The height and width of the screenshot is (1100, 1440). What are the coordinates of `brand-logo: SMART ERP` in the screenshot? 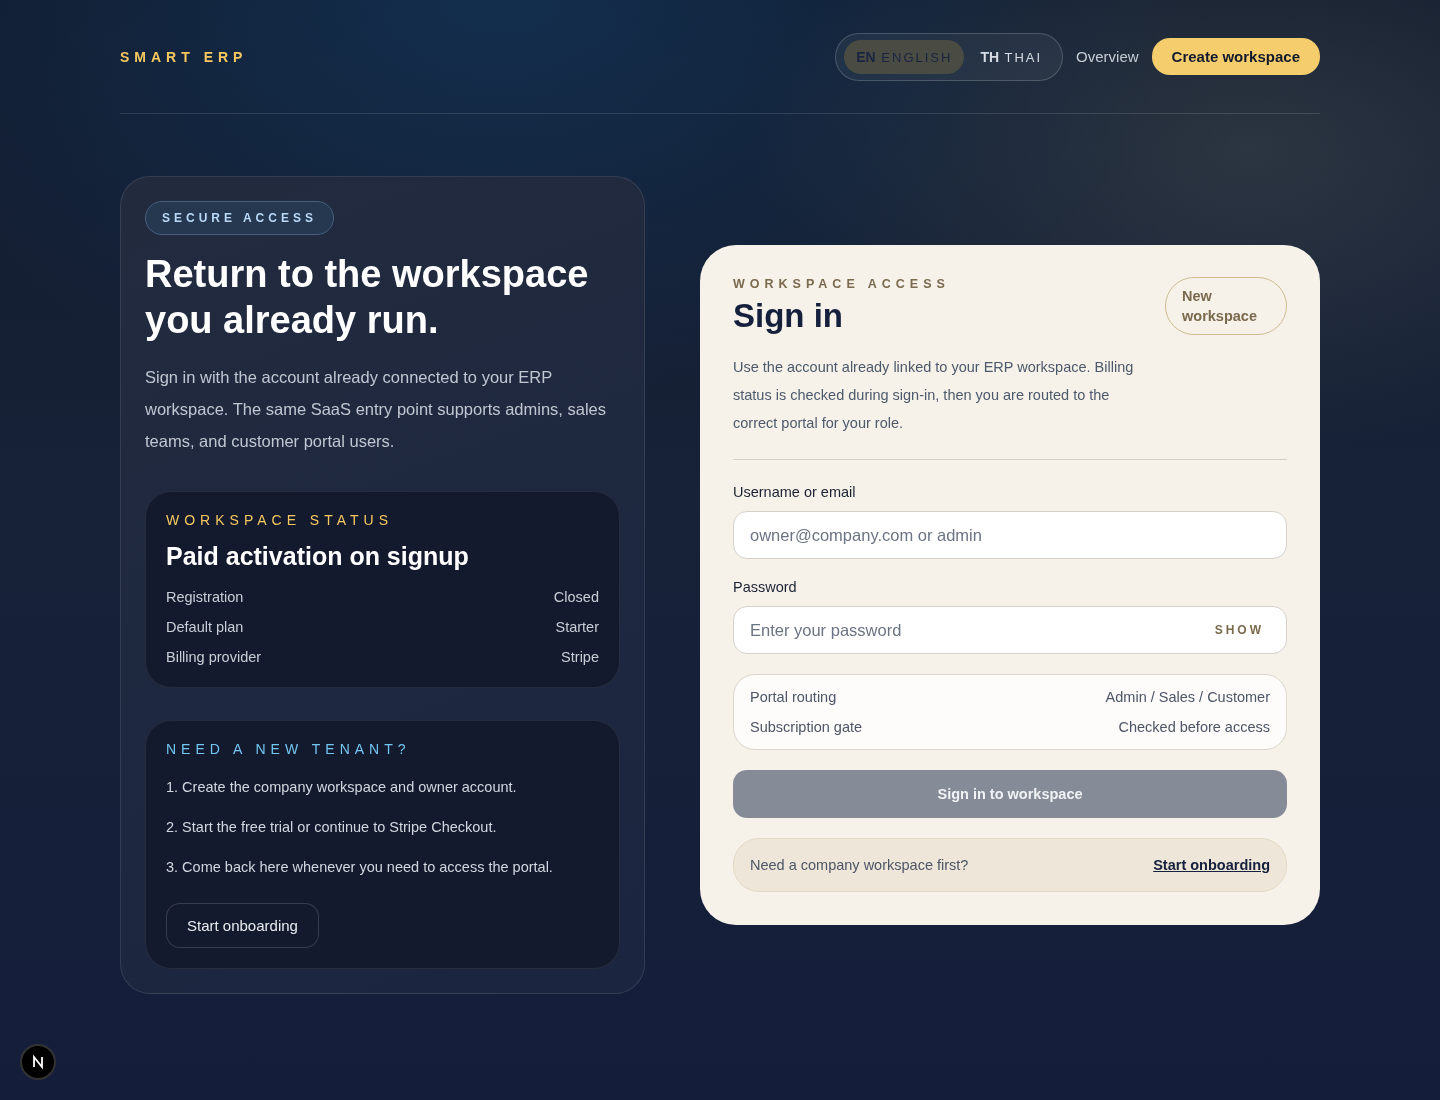 It's located at (184, 56).